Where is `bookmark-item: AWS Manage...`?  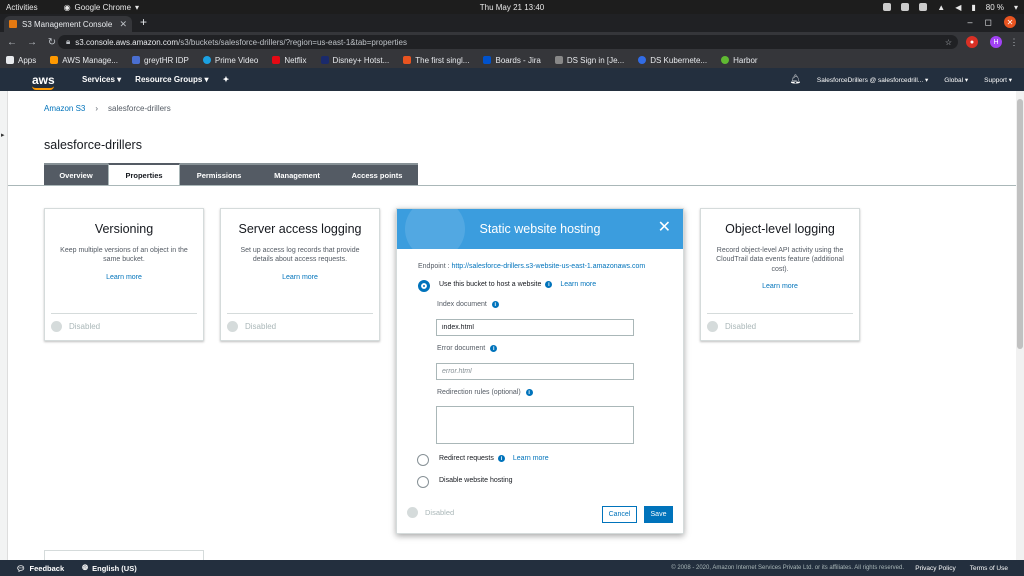 bookmark-item: AWS Manage... is located at coordinates (84, 60).